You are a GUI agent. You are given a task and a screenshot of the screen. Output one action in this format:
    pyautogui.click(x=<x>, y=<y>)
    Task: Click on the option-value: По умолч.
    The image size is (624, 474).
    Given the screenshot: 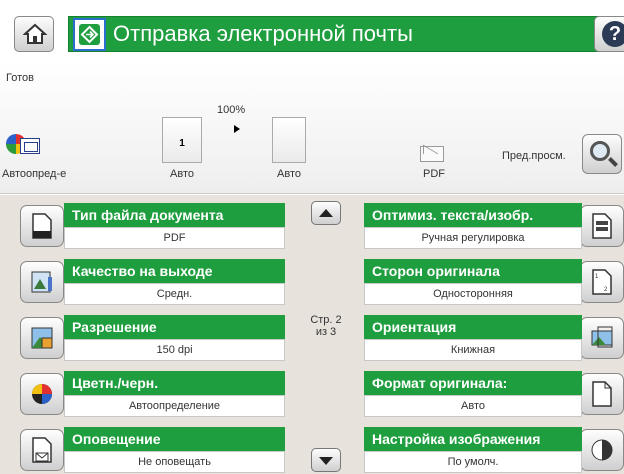 What is the action you would take?
    pyautogui.click(x=473, y=462)
    